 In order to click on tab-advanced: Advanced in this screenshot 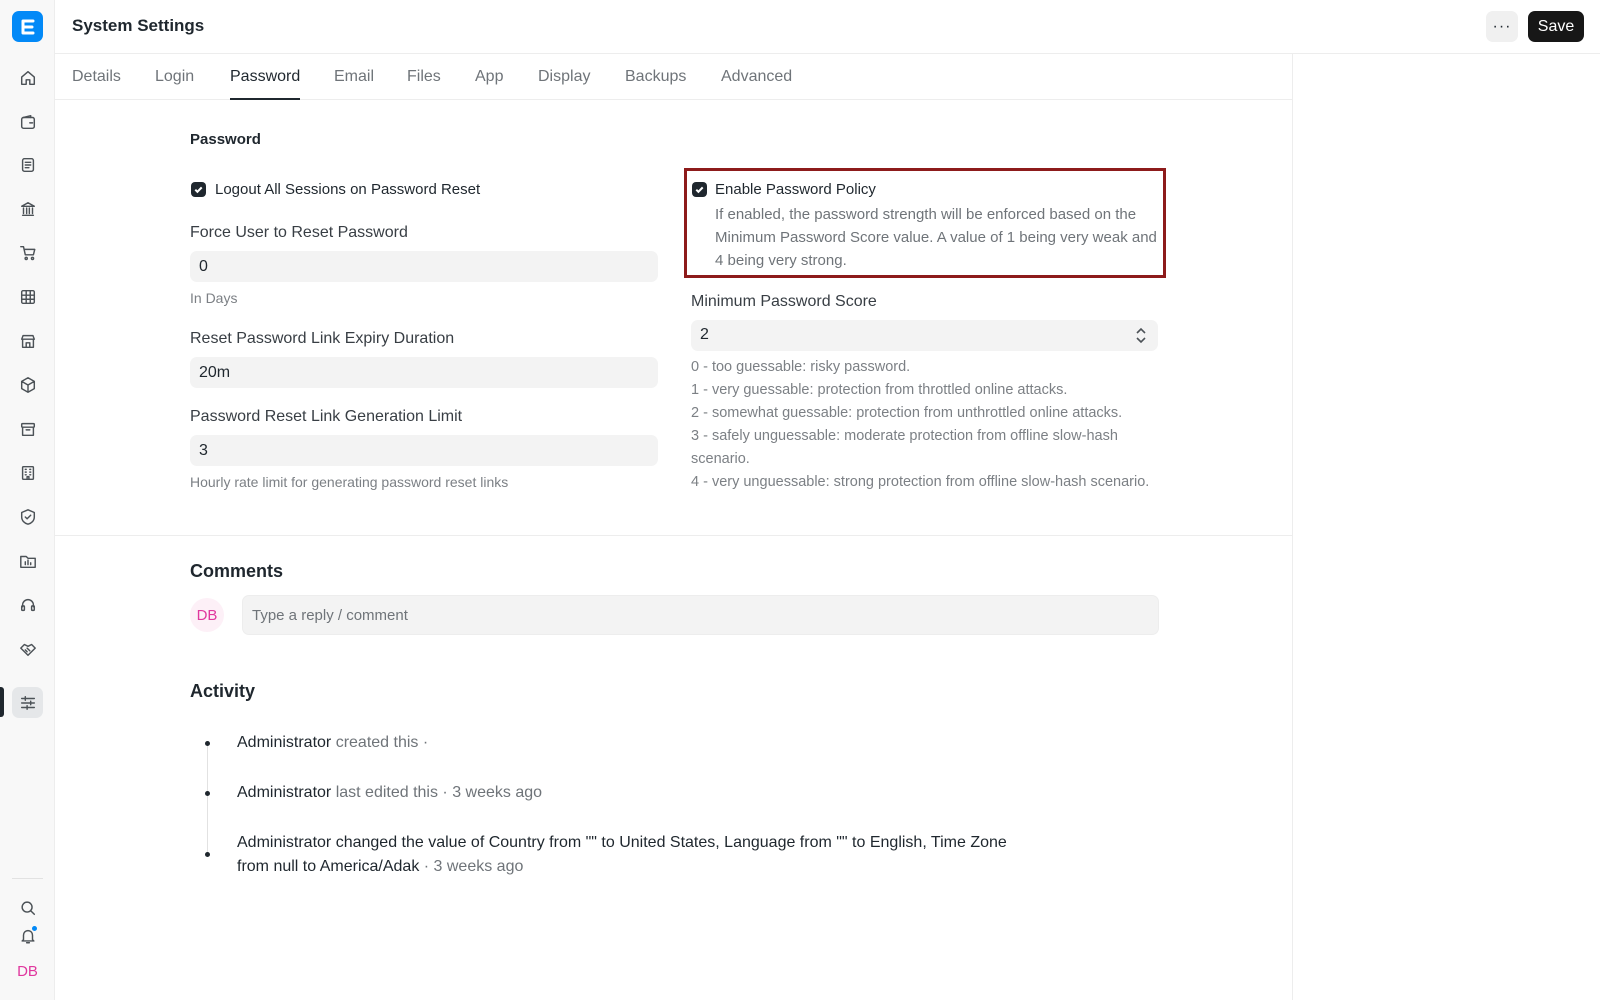, I will do `click(756, 84)`.